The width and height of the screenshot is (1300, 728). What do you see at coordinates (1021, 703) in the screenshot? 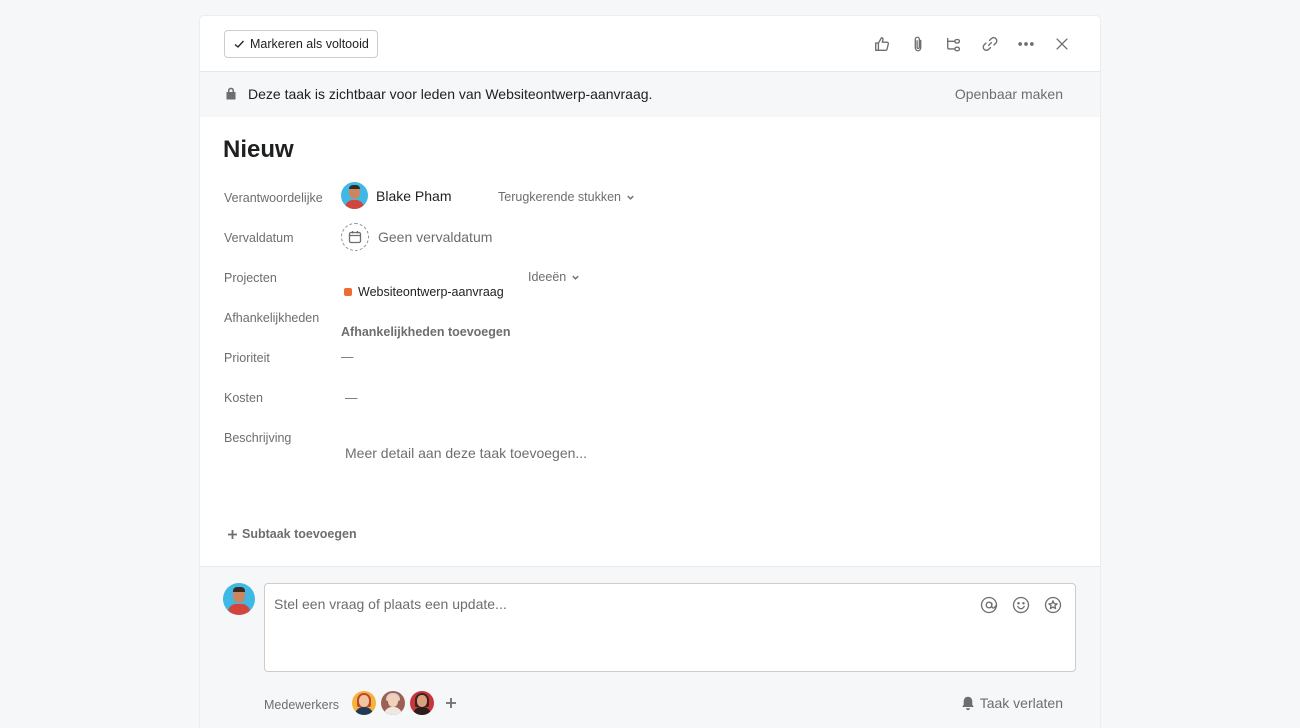
I see `leave-task-label: Taak verlaten` at bounding box center [1021, 703].